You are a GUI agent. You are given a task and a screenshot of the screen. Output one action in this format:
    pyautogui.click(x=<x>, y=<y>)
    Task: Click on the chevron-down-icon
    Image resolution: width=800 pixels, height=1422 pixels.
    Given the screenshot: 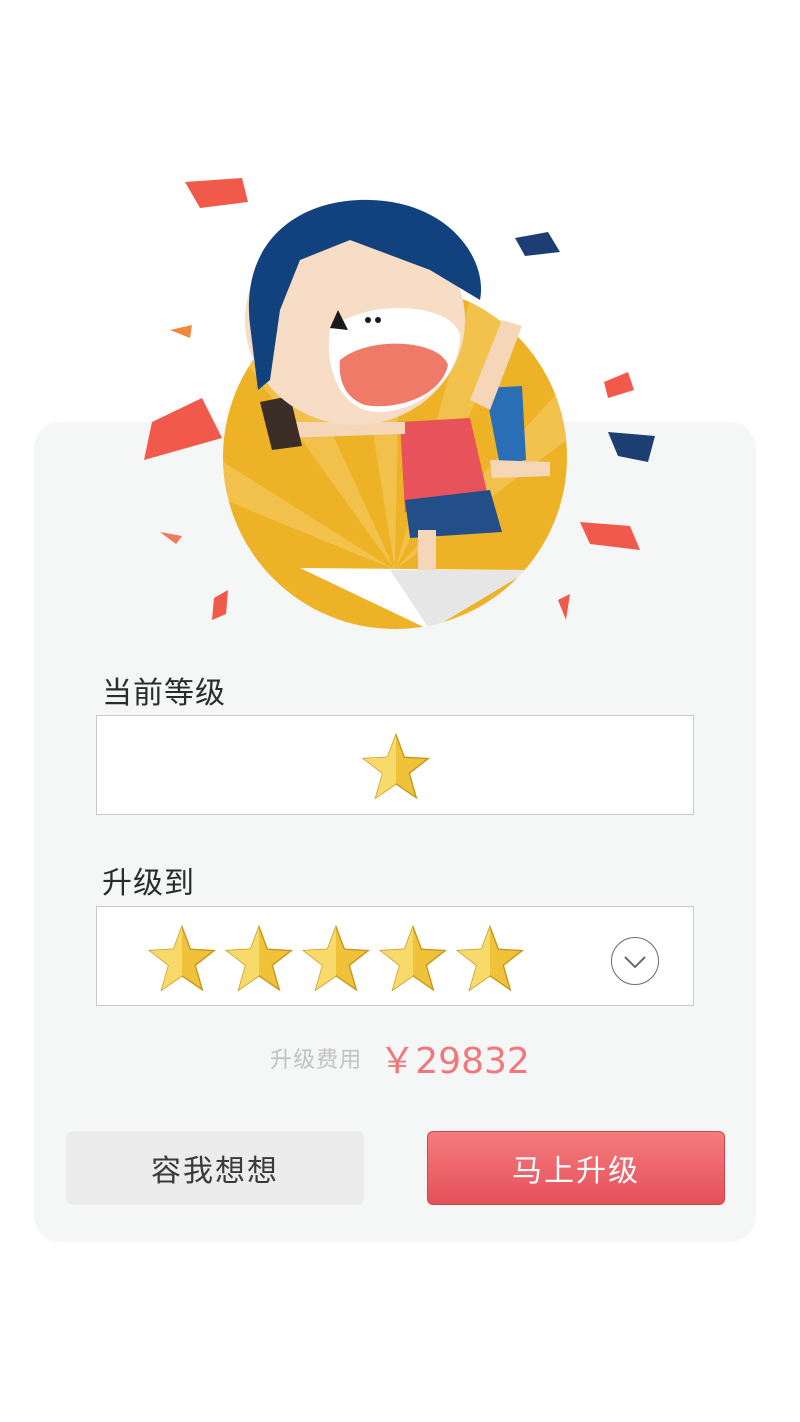 What is the action you would take?
    pyautogui.click(x=635, y=961)
    